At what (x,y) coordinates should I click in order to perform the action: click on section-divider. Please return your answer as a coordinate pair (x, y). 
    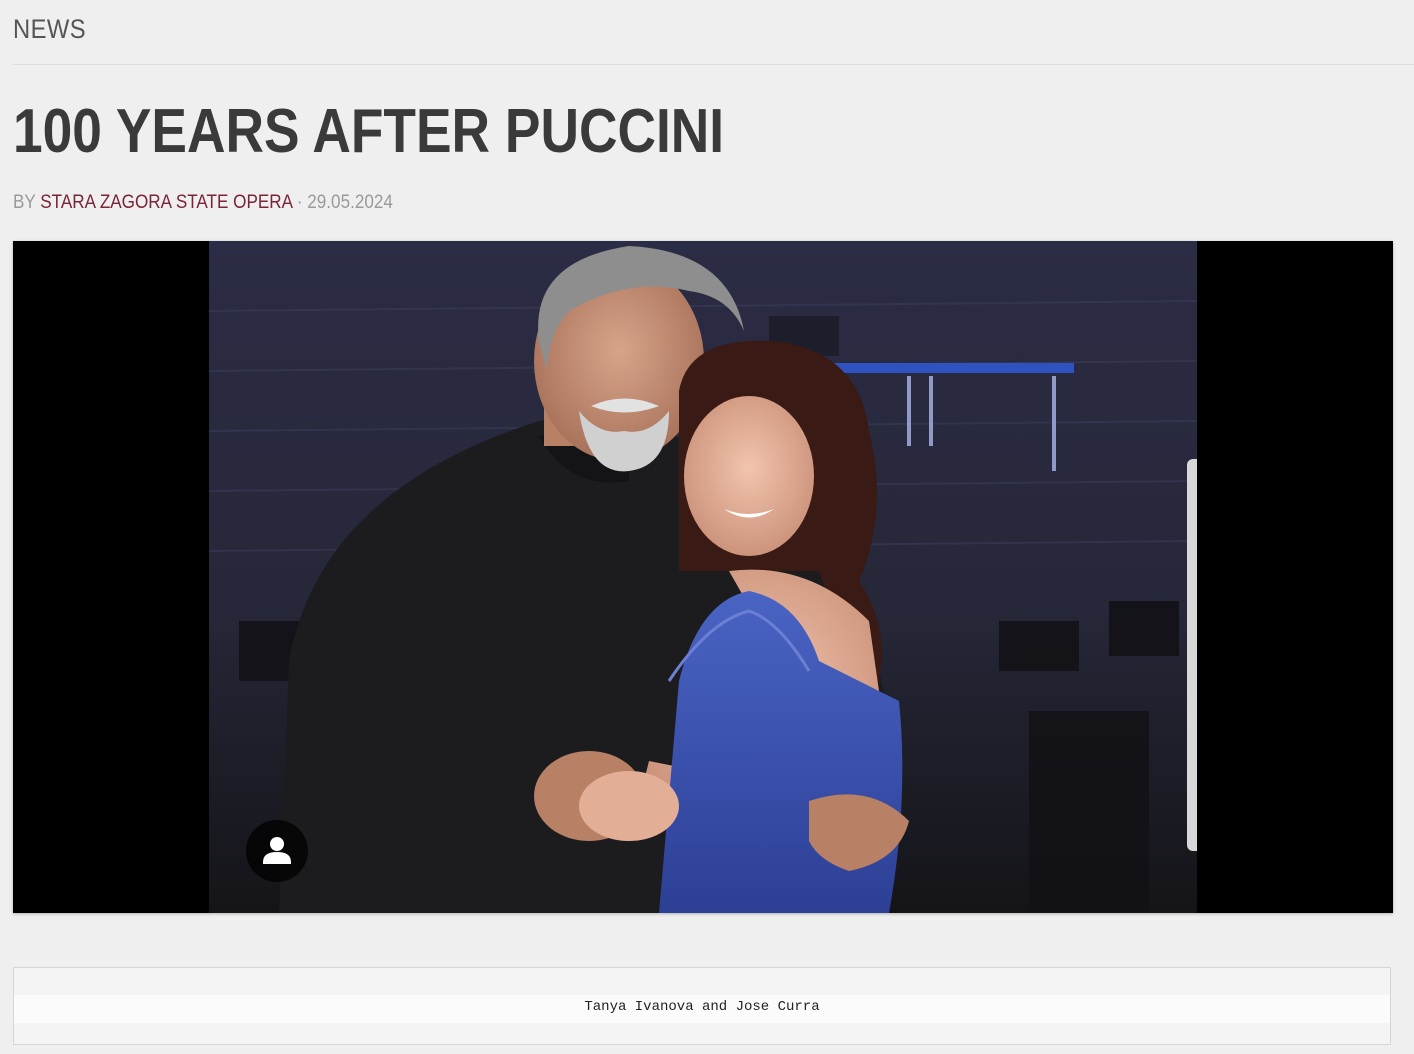
    Looking at the image, I should click on (713, 64).